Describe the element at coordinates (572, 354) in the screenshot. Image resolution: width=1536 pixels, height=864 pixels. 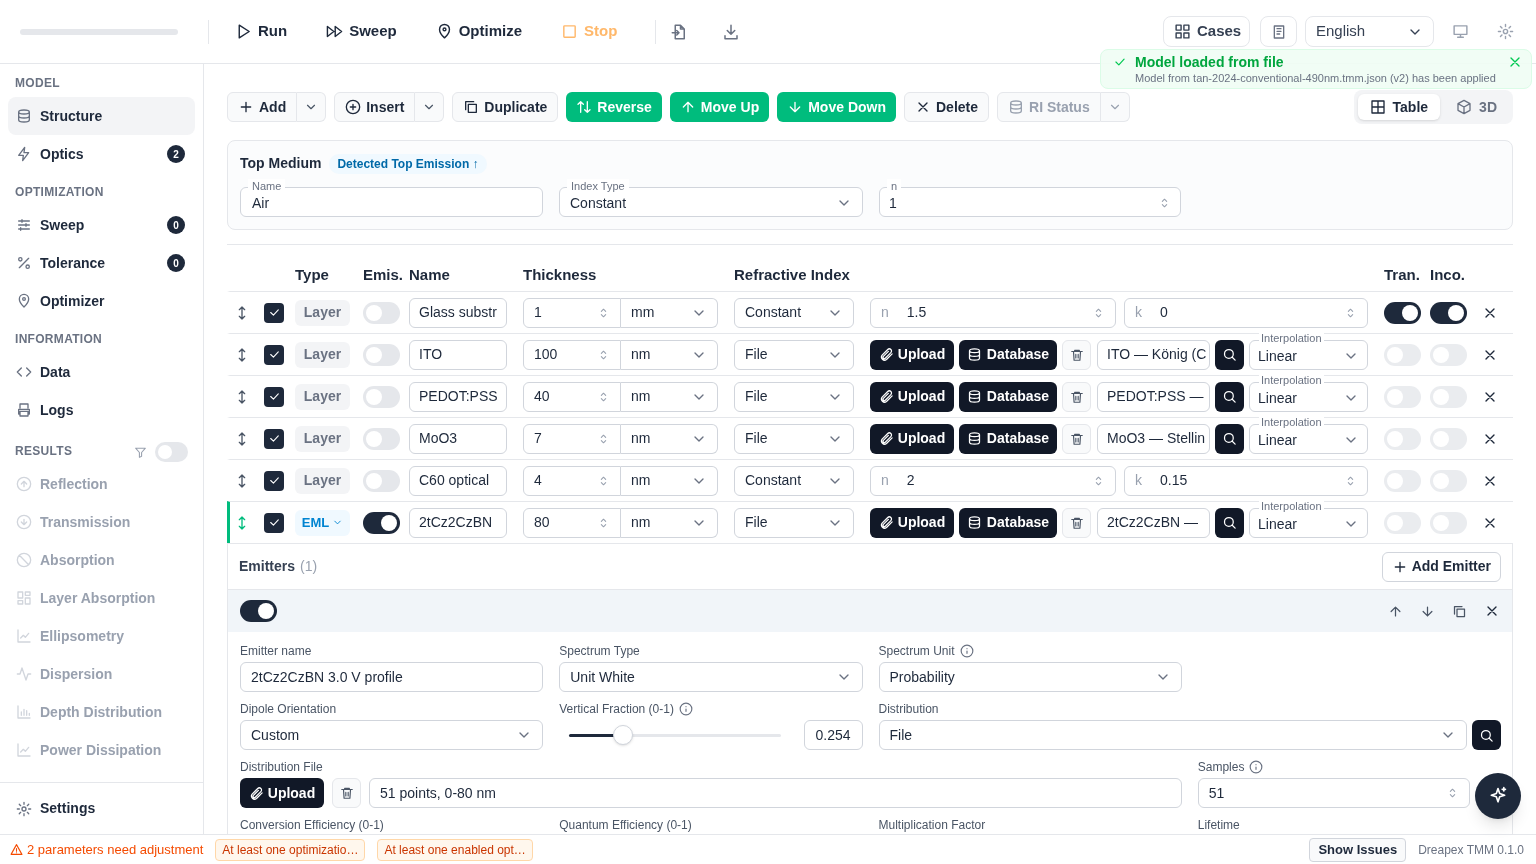
I see `number-field: 100` at that location.